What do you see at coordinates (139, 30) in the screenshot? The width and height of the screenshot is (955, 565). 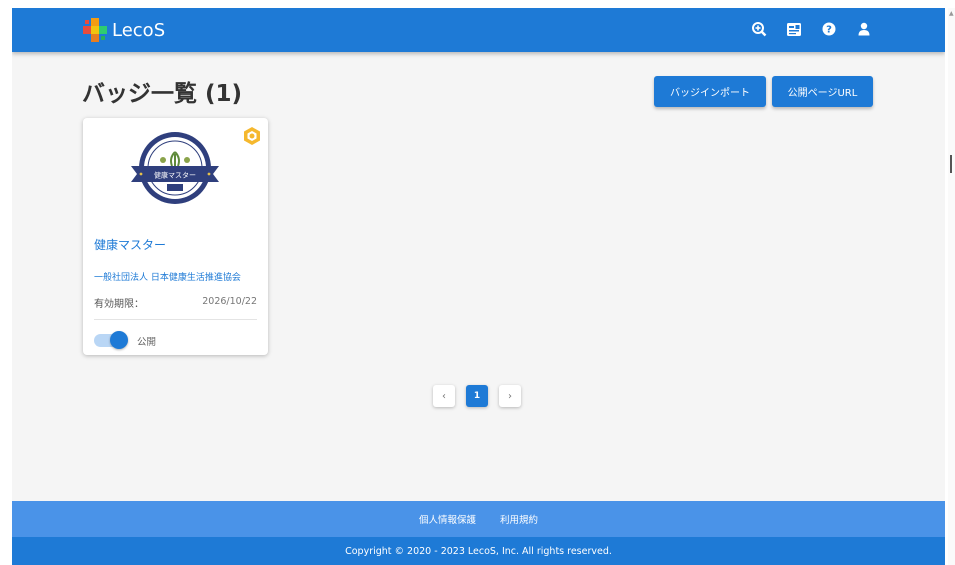 I see `logo-text: LecoS` at bounding box center [139, 30].